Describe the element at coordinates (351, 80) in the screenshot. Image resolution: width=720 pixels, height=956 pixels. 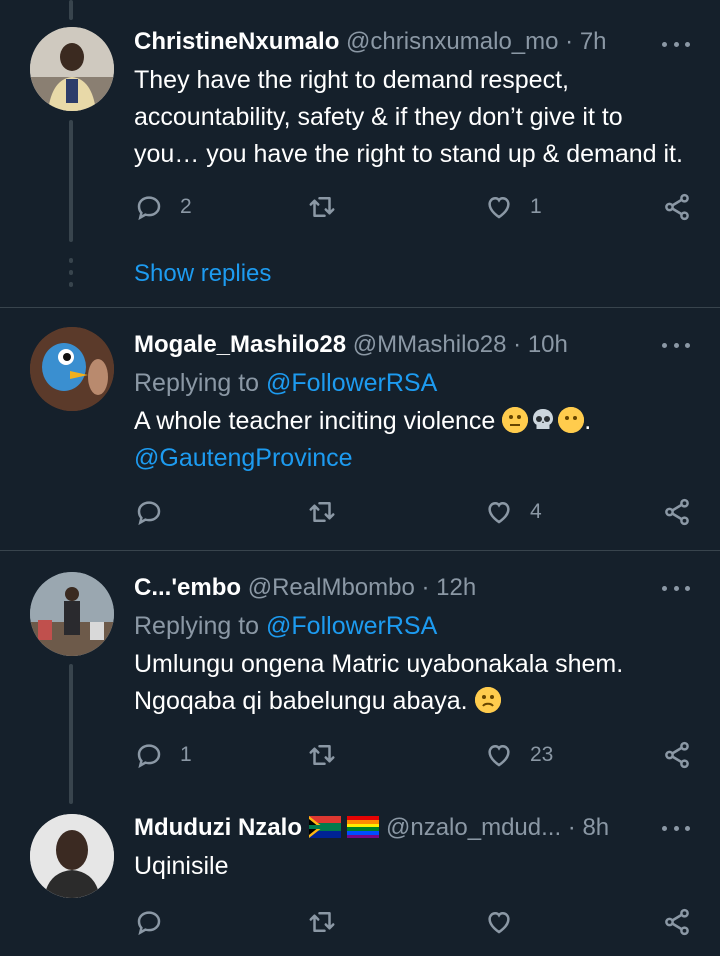
I see `tweet-text-line: They have the right to demand respect,` at that location.